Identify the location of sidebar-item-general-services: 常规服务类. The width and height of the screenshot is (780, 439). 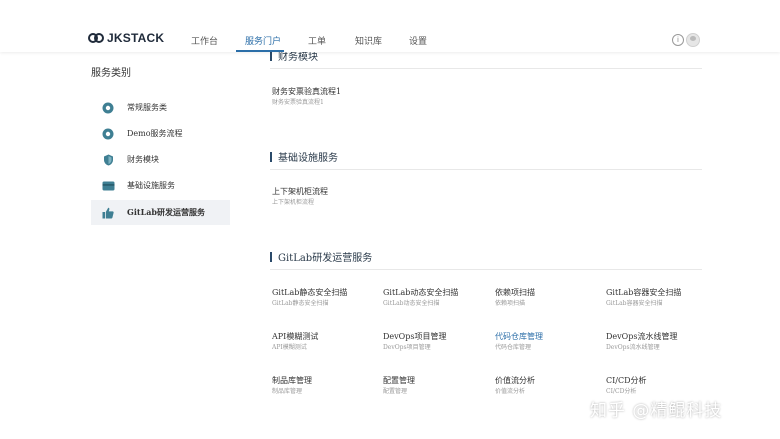
(160, 107).